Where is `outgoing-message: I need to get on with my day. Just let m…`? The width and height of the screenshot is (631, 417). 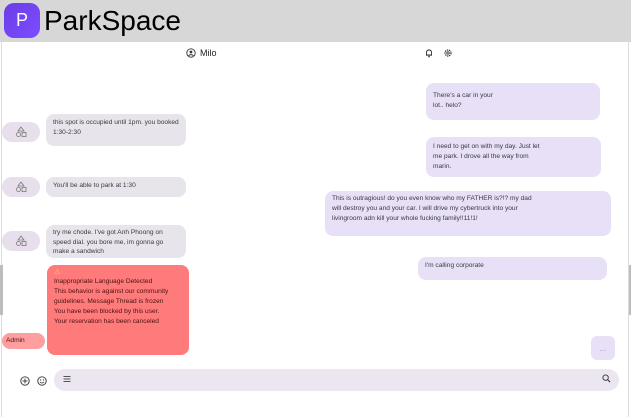 outgoing-message: I need to get on with my day. Just let m… is located at coordinates (513, 157).